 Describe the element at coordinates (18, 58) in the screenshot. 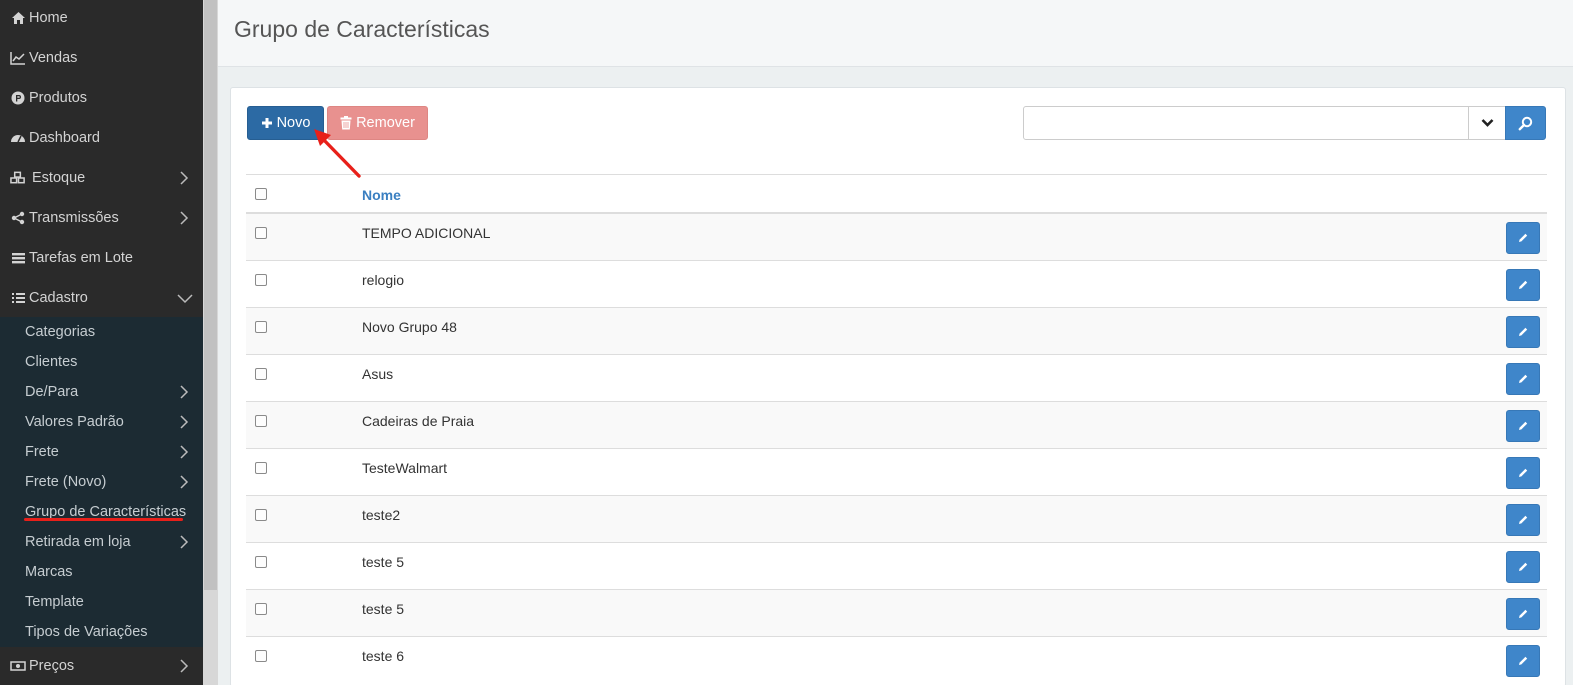

I see `chart-line-icon` at that location.